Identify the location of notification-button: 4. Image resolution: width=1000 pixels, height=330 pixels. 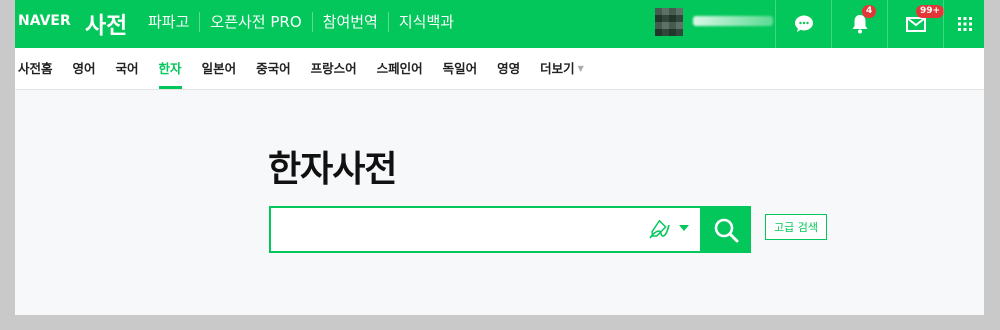
(859, 24).